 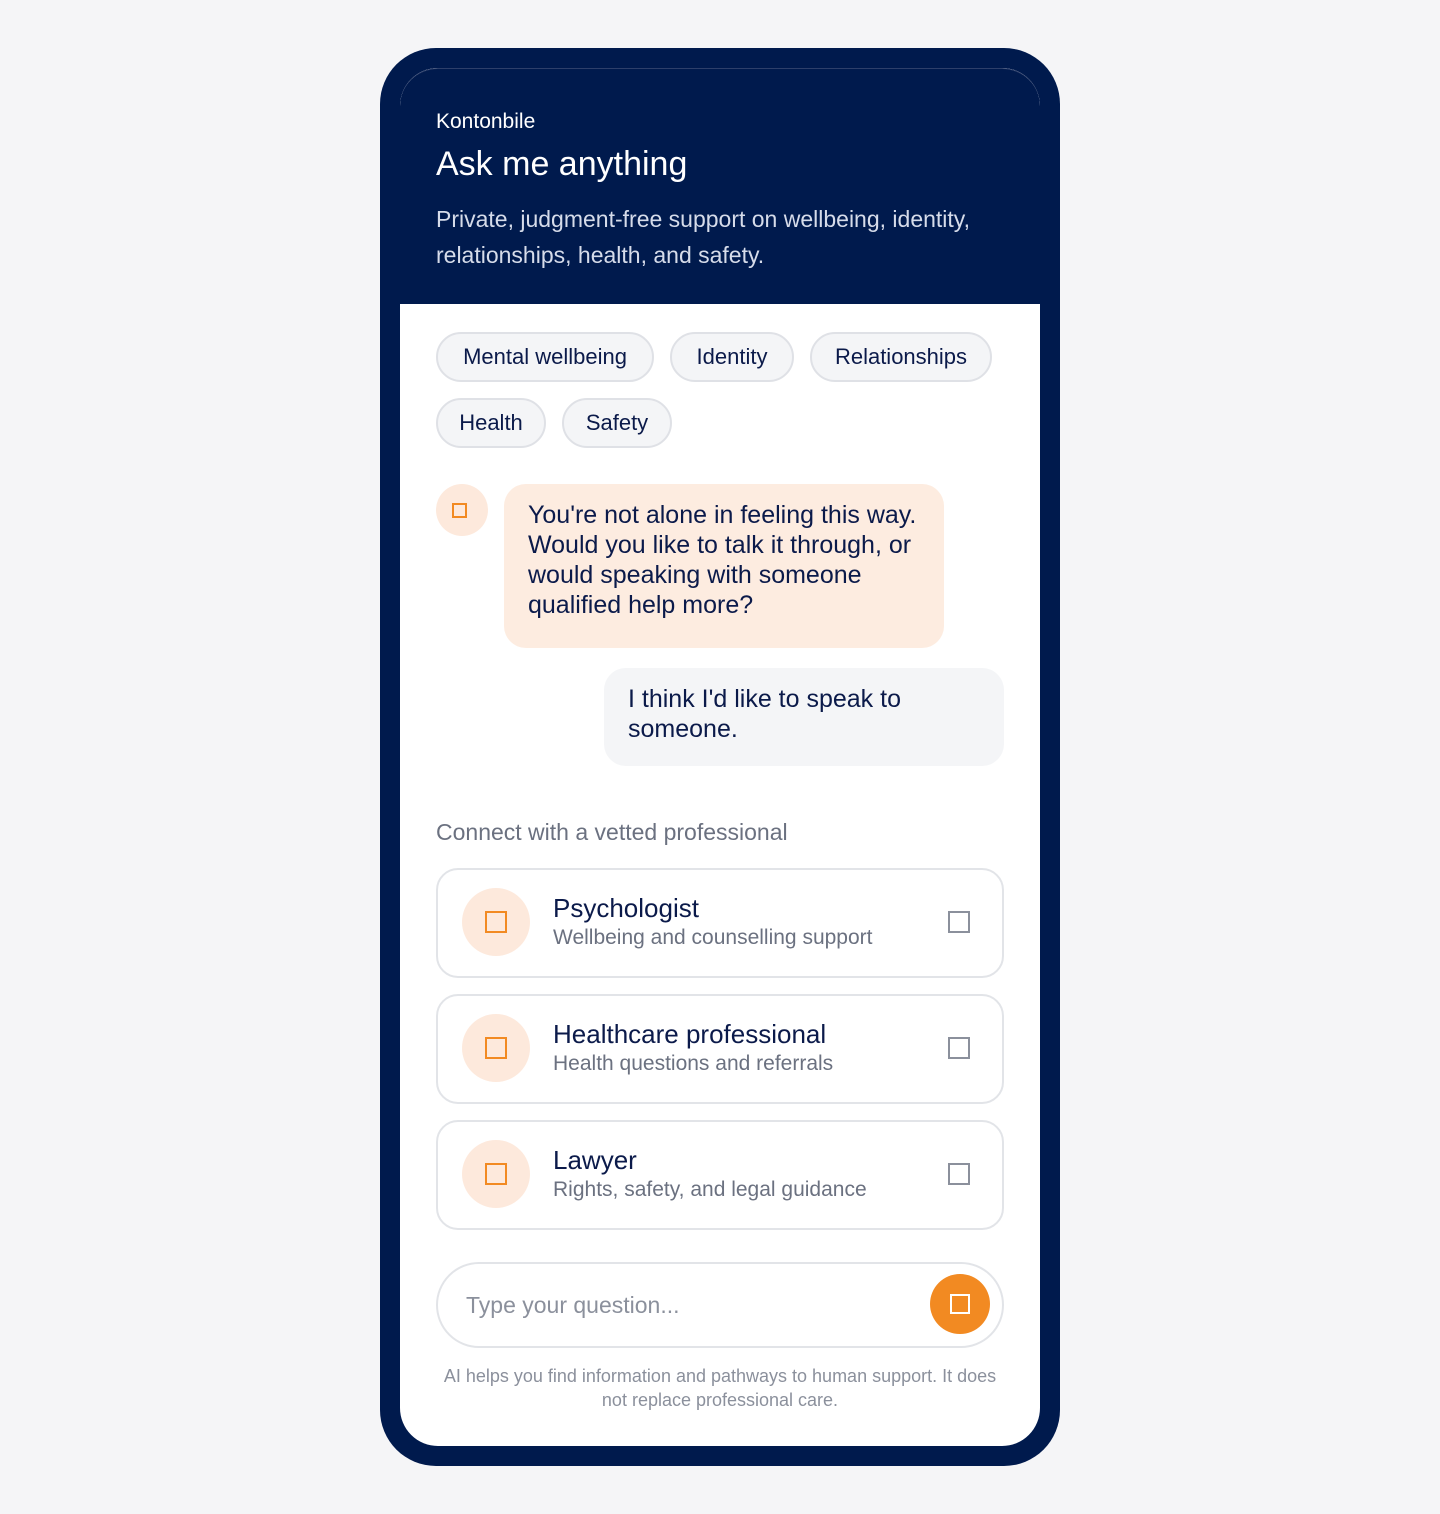 I want to click on professionals-heading: Connect with a vetted professional, so click(x=612, y=832).